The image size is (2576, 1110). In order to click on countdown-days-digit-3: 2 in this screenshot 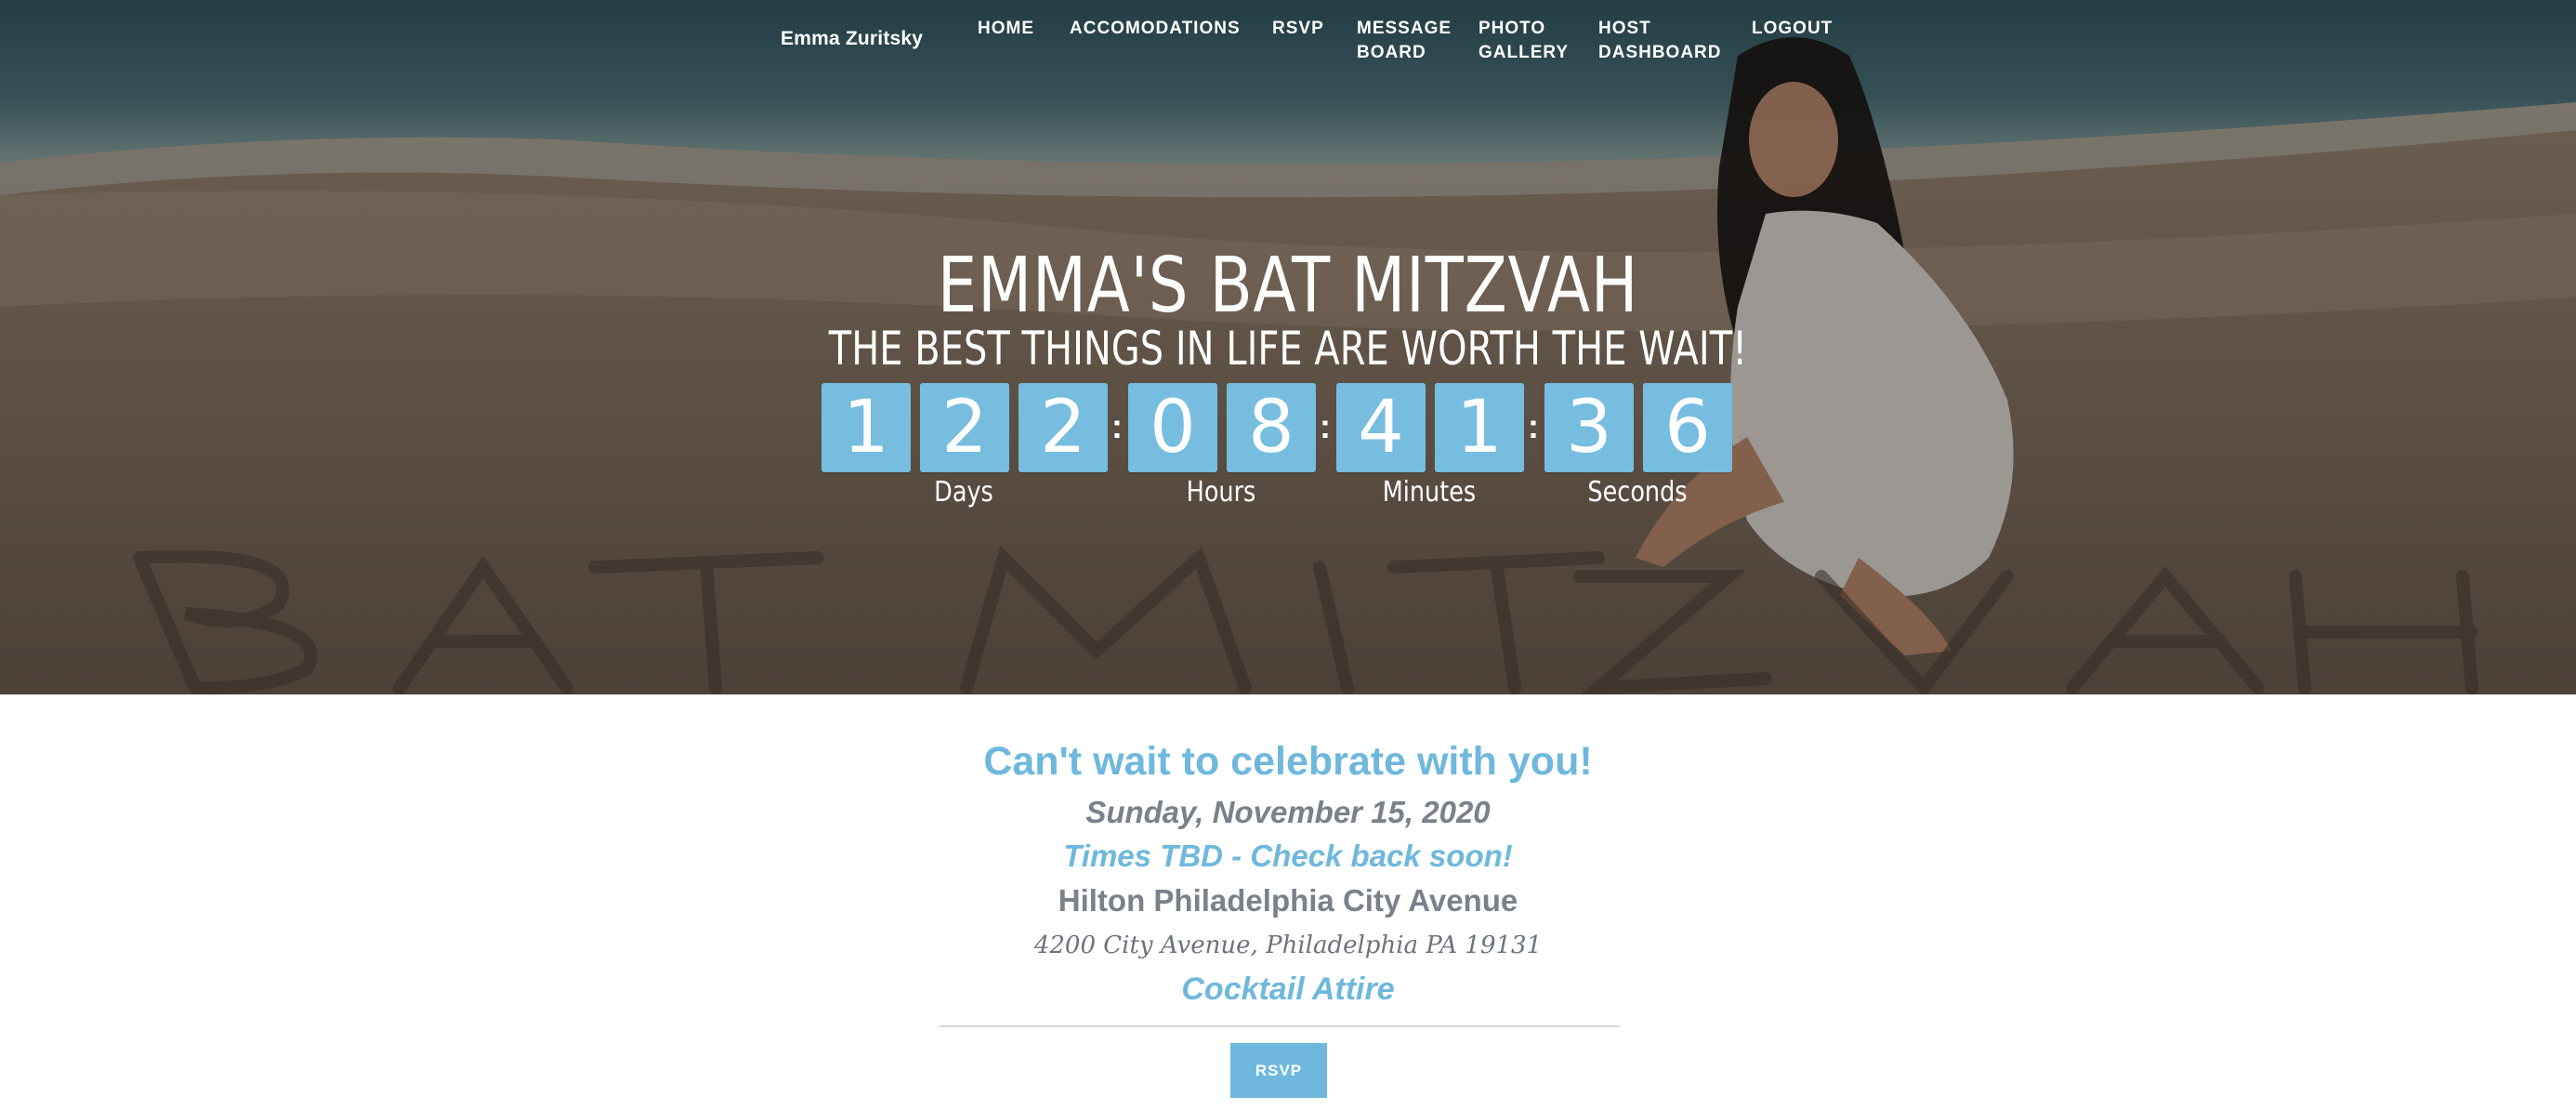, I will do `click(1063, 427)`.